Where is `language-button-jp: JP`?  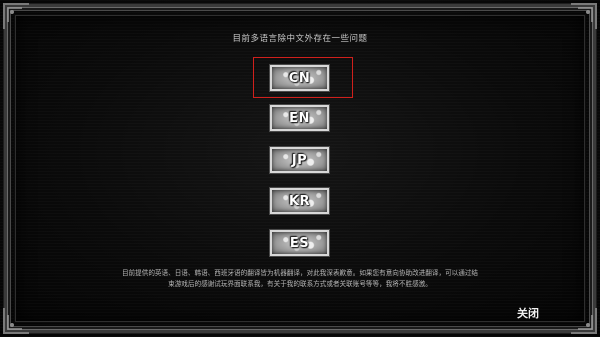
language-button-jp: JP is located at coordinates (299, 160).